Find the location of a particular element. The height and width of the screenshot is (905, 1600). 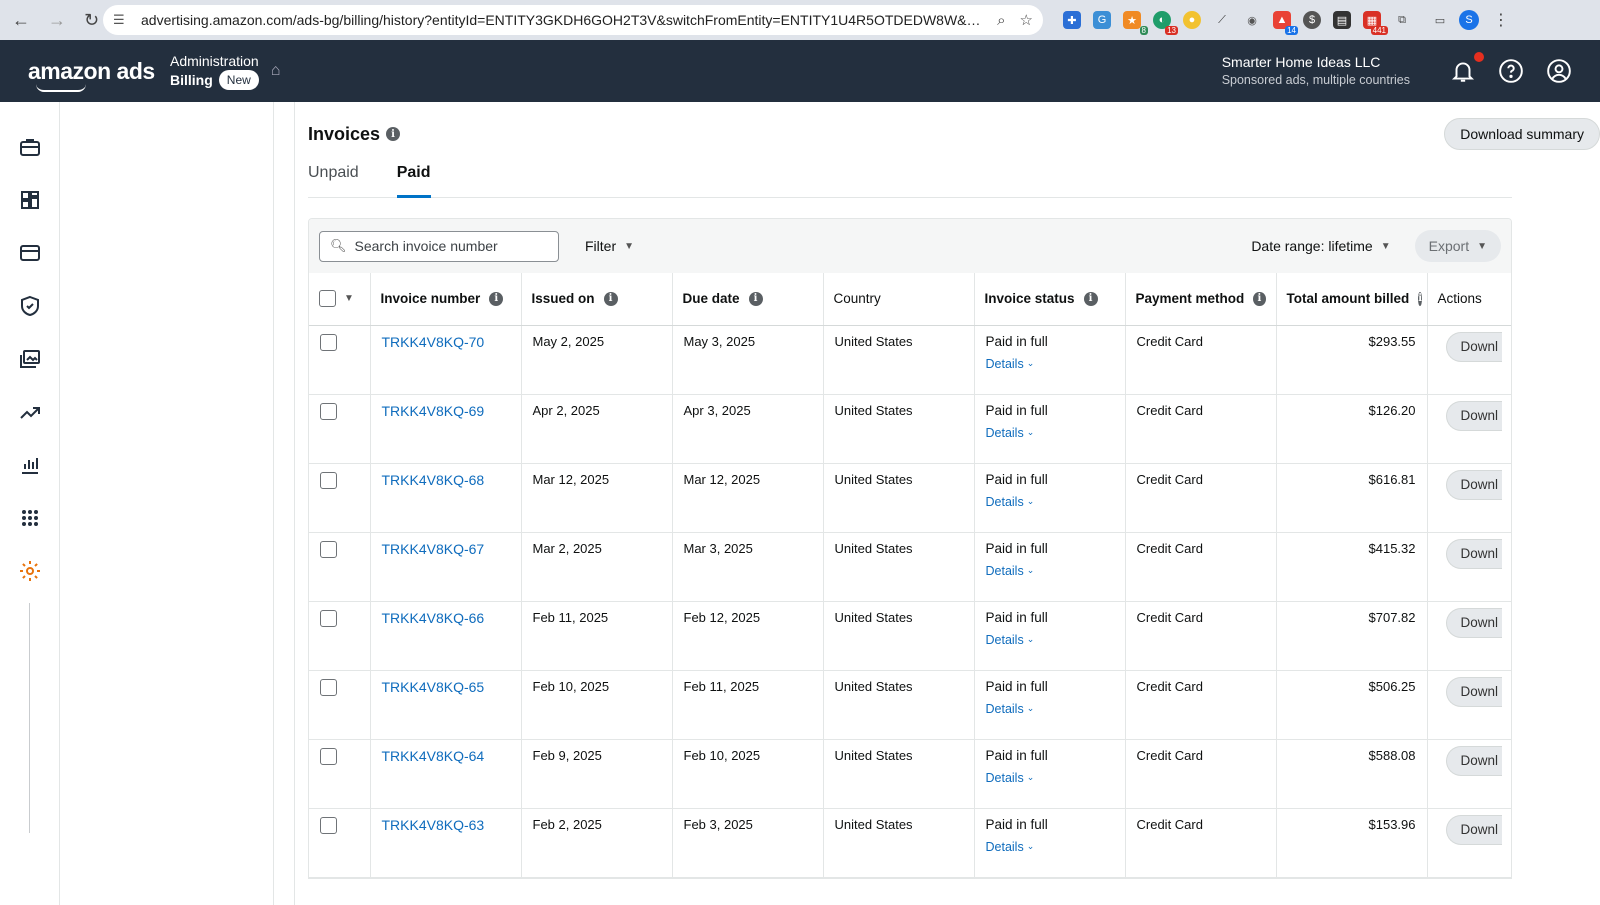

extension-icon: ◐ 13 is located at coordinates (1165, 23).